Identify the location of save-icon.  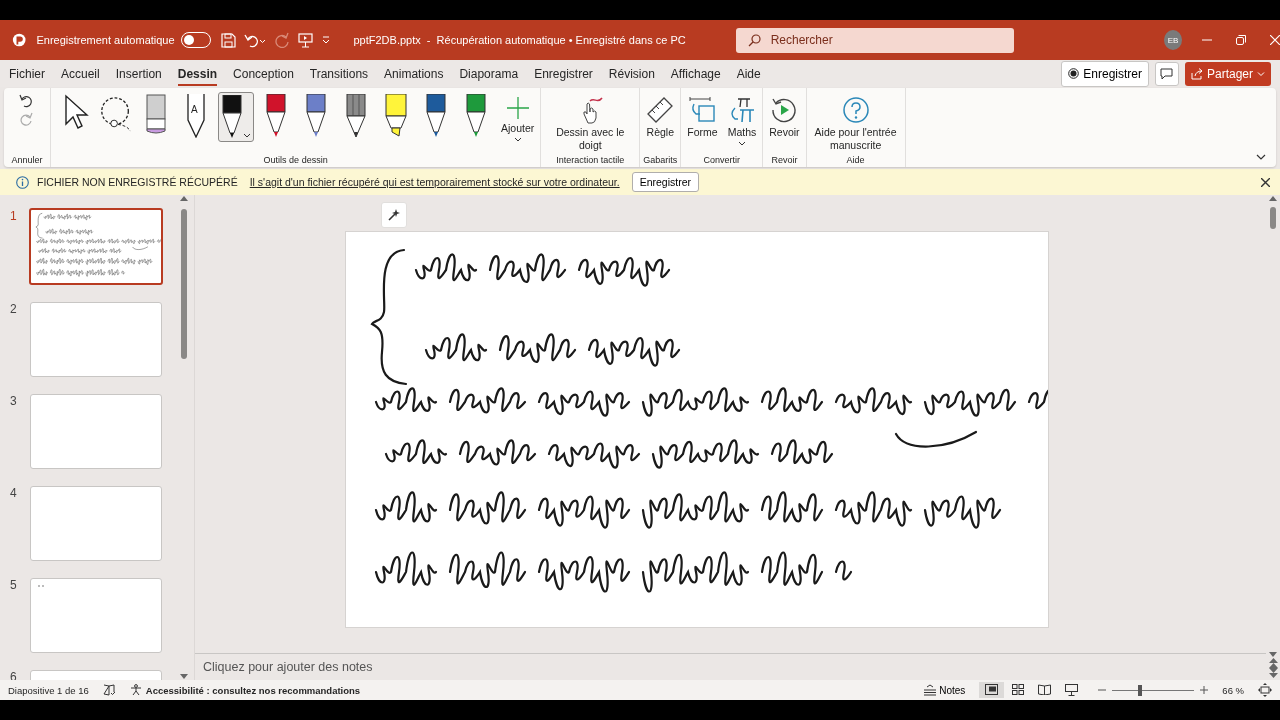
(229, 40).